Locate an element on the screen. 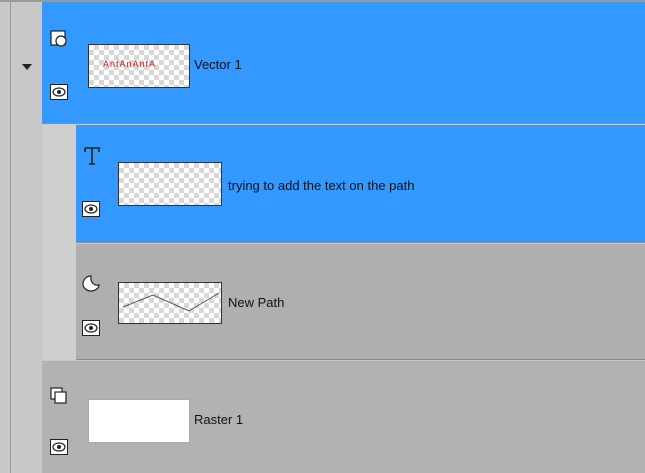 The height and width of the screenshot is (473, 645). text-layer-icon is located at coordinates (92, 156).